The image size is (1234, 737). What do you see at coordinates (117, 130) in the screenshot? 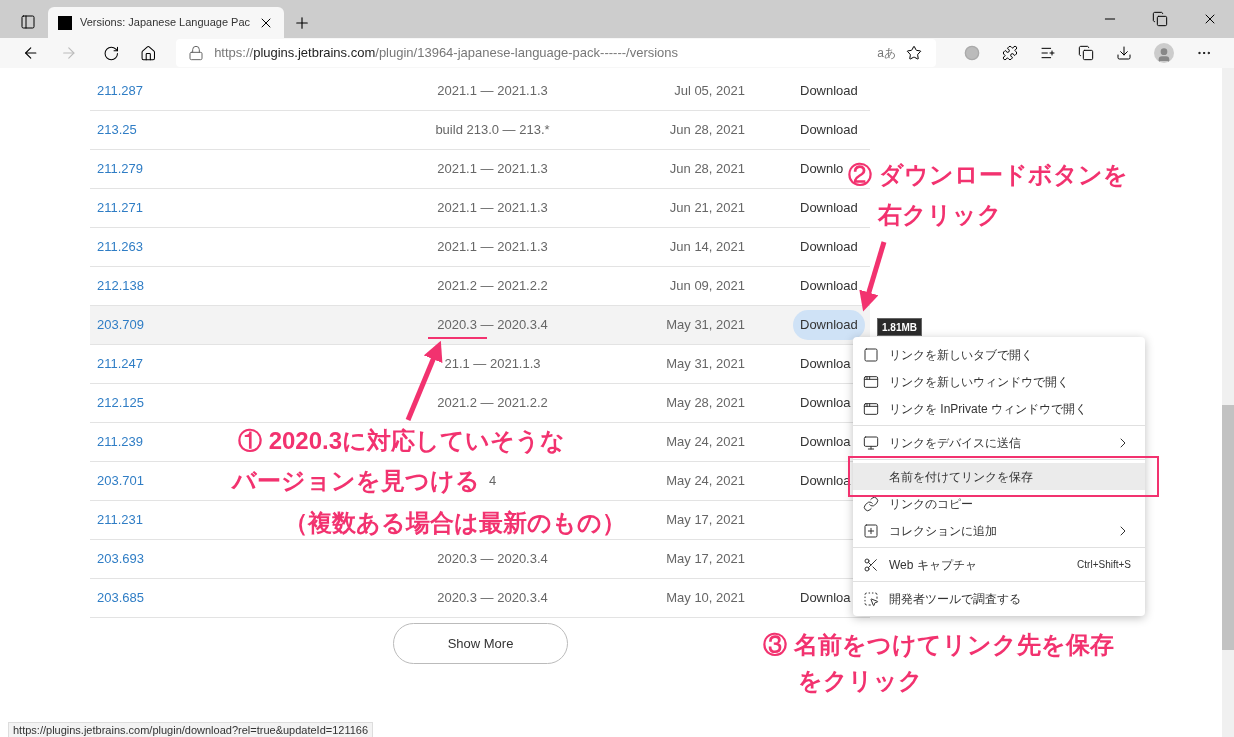
I see `version-link: 213.25` at bounding box center [117, 130].